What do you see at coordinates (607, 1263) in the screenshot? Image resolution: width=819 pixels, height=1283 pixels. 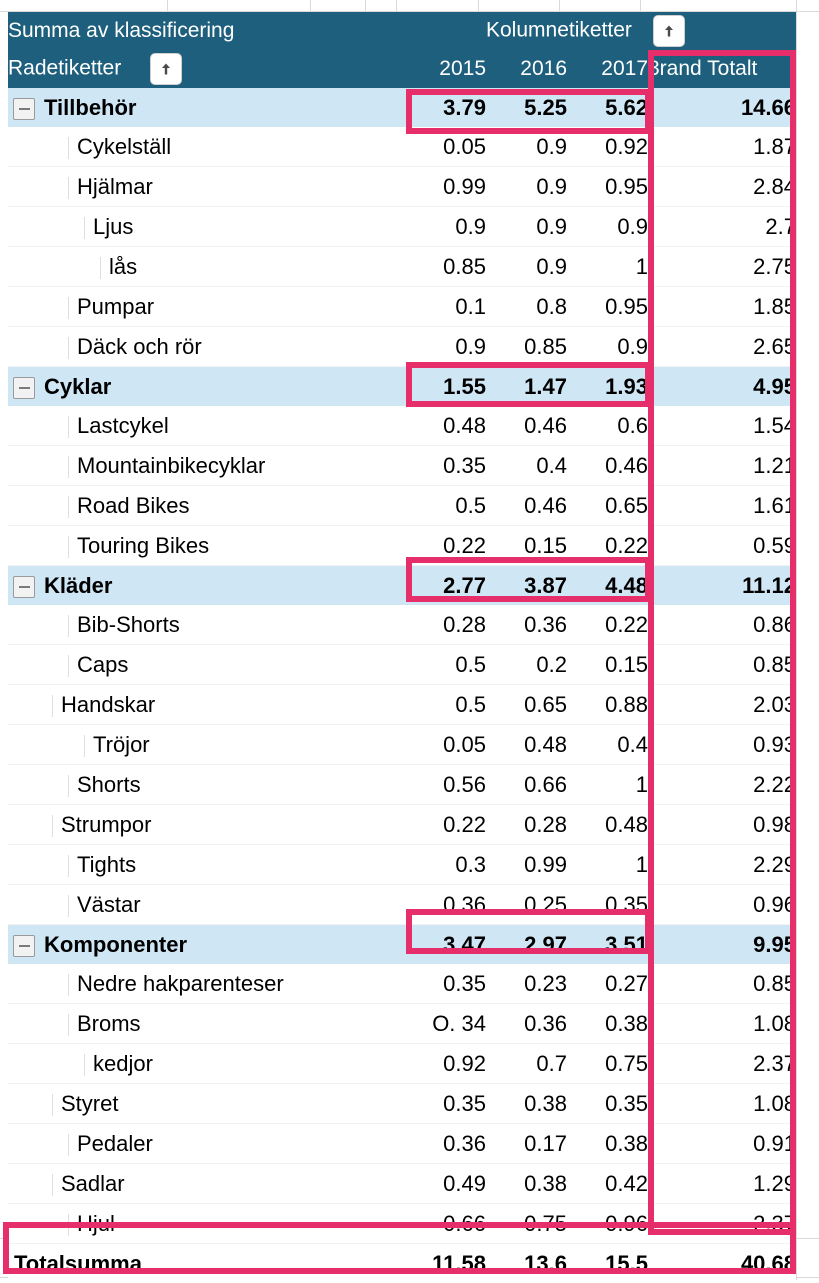 I see `value-cell: 15.5` at bounding box center [607, 1263].